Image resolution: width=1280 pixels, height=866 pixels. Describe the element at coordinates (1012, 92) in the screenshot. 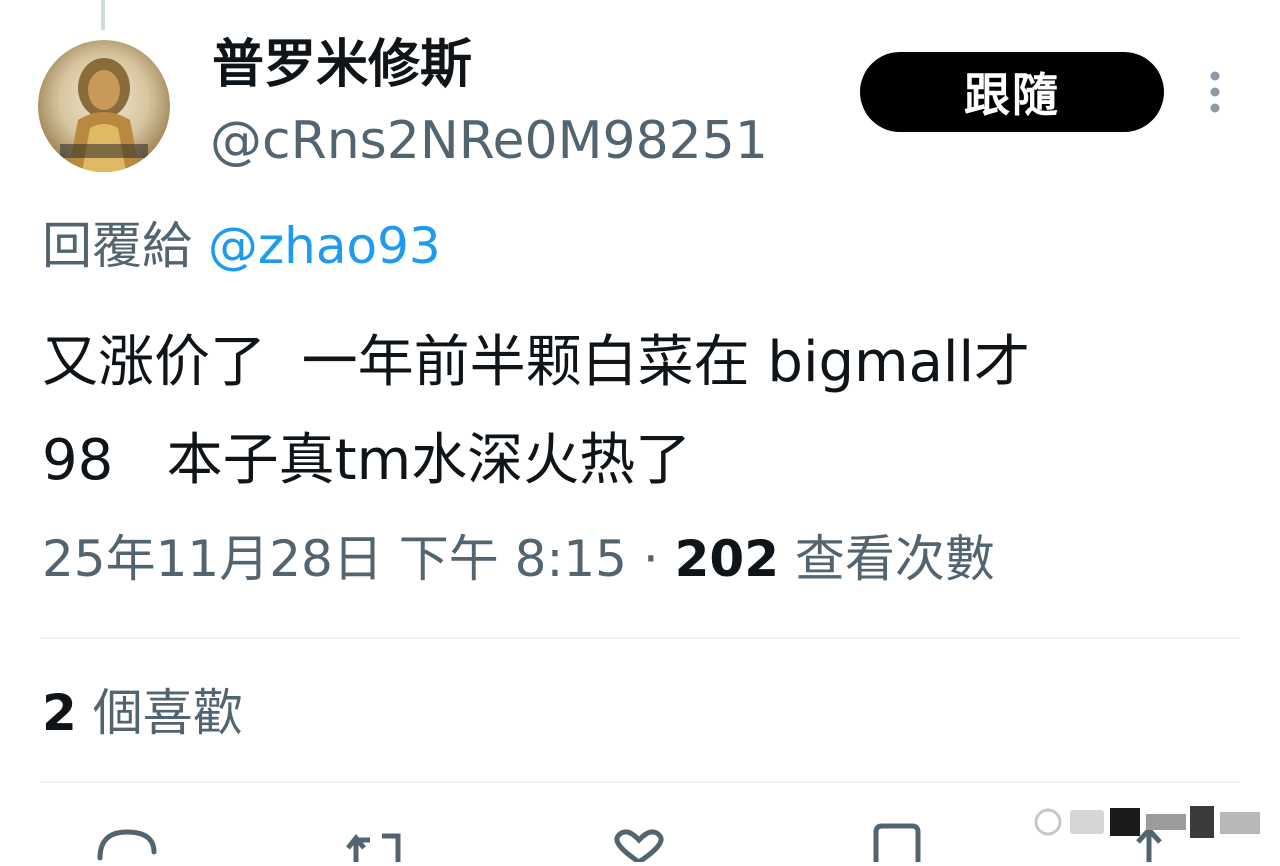

I see `follow-button: 跟隨` at that location.